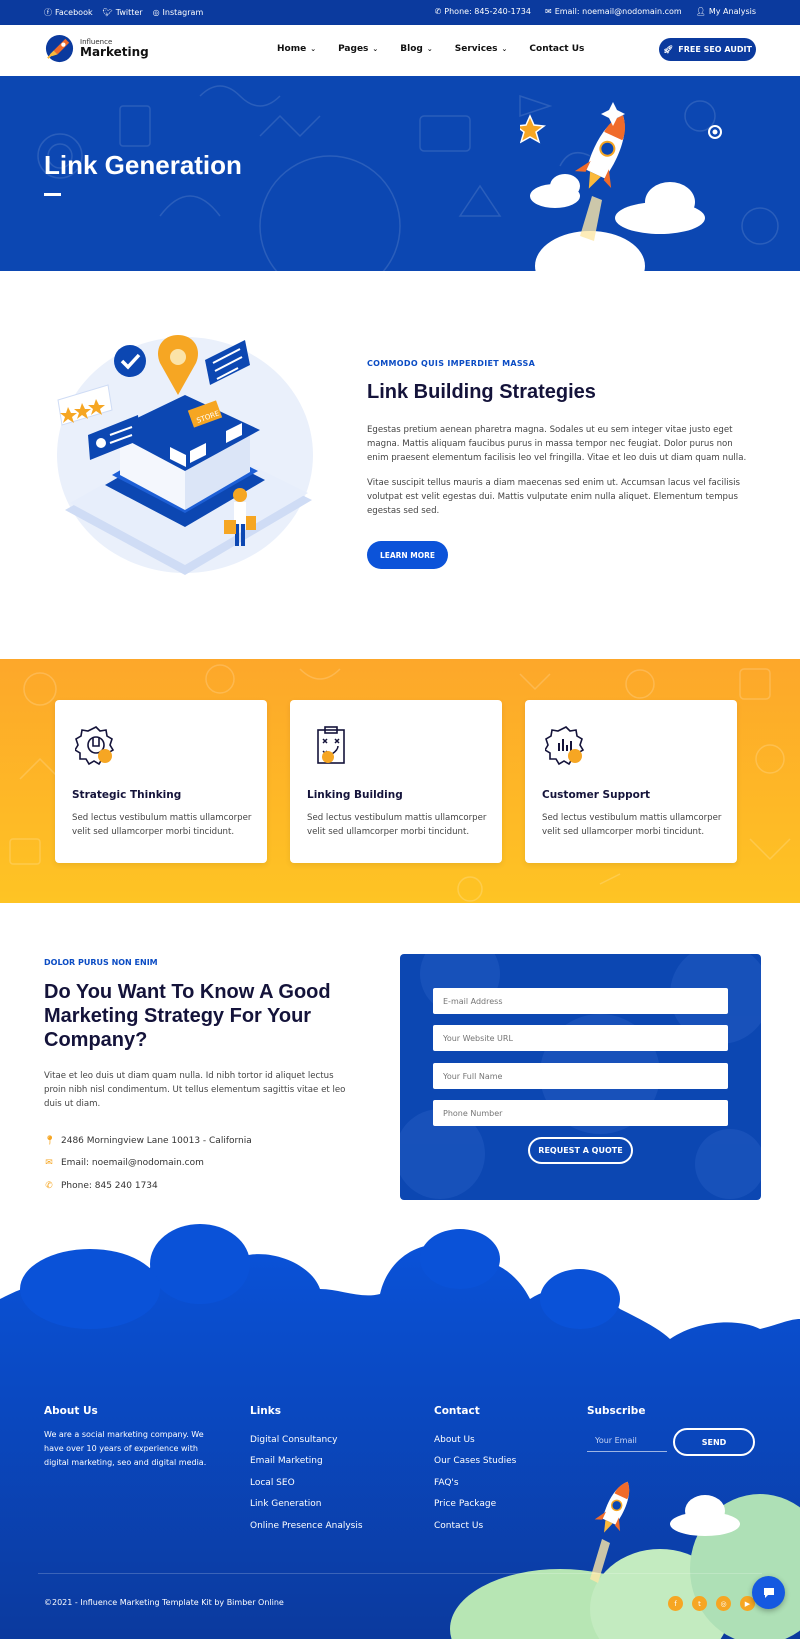 The image size is (800, 1639). Describe the element at coordinates (331, 745) in the screenshot. I see `clipboard-strategy-icon` at that location.